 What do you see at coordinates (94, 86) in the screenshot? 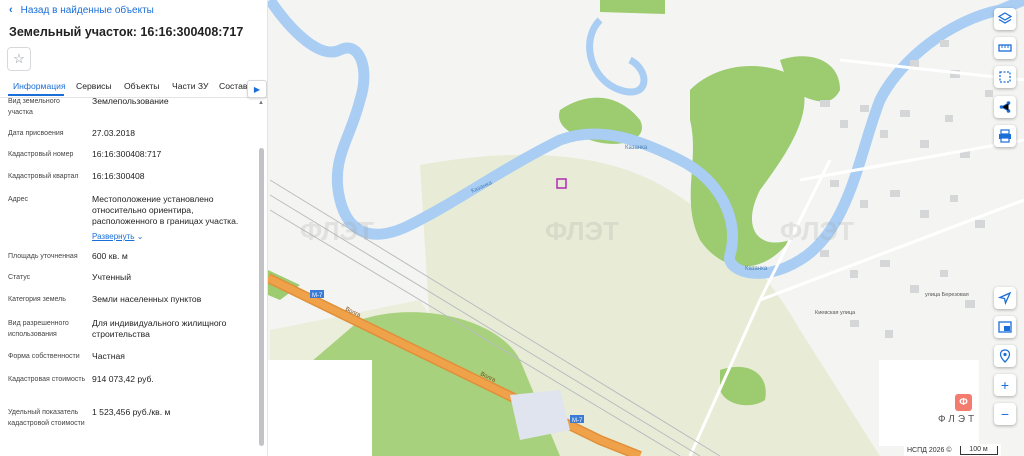
I see `tab-services: Сервисы` at bounding box center [94, 86].